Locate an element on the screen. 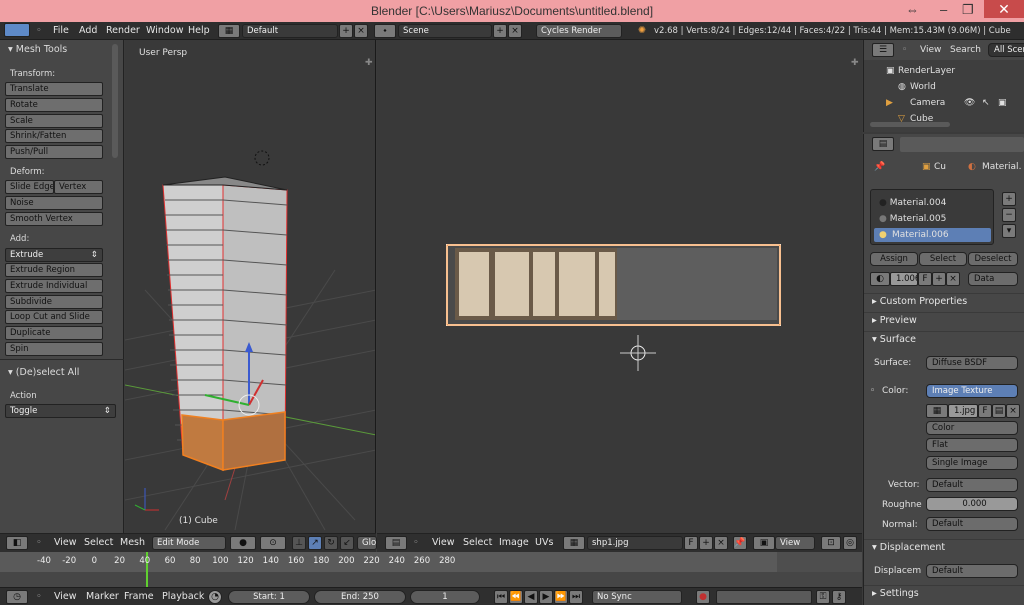 The image size is (1024, 605). remove-slot-icon: − is located at coordinates (1009, 215).